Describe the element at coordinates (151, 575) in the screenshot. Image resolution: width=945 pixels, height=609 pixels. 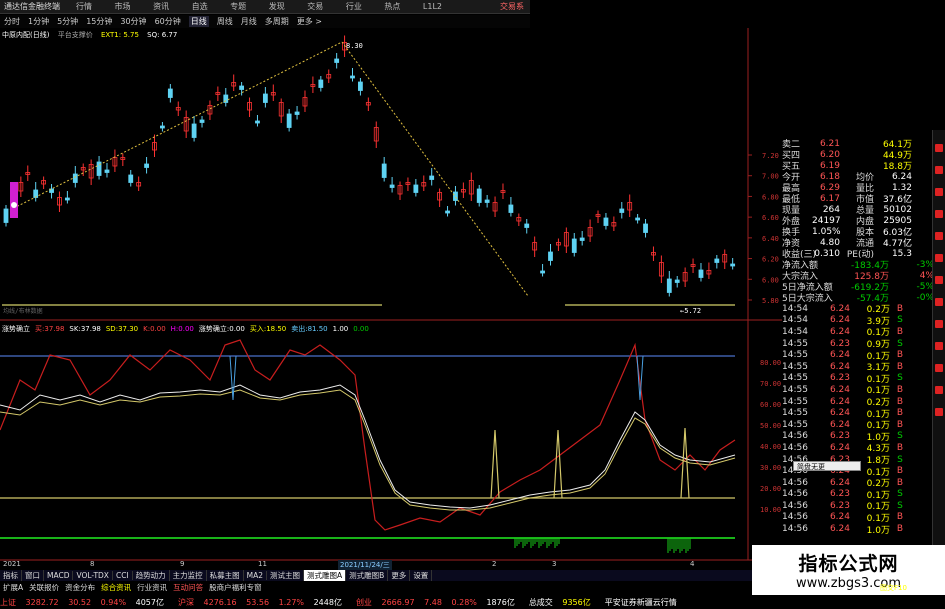
I see `indicator-tab: 趋势动力` at that location.